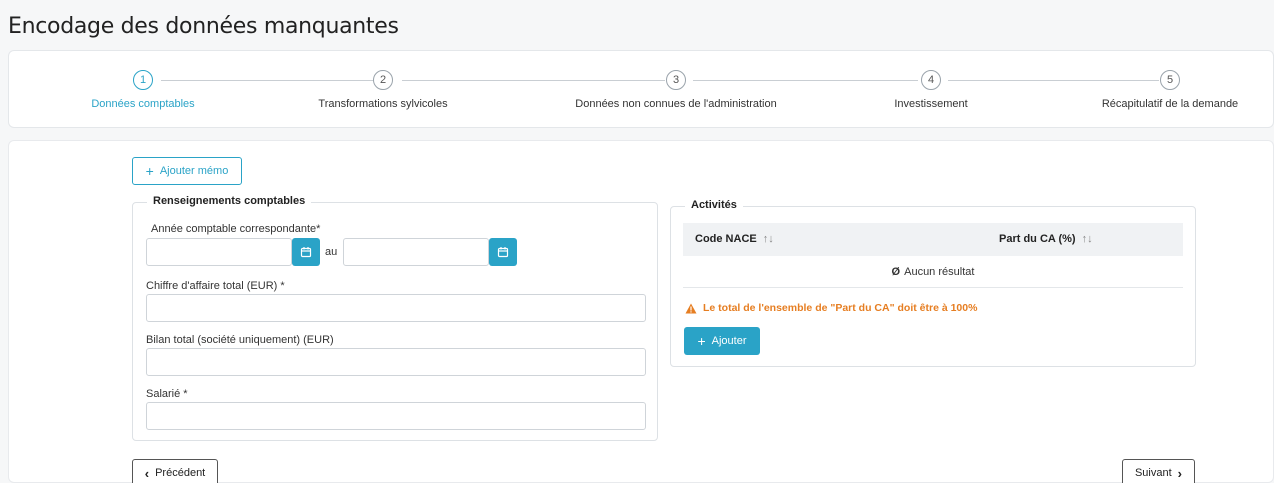  Describe the element at coordinates (147, 473) in the screenshot. I see `chevron-left-icon: ‹` at that location.